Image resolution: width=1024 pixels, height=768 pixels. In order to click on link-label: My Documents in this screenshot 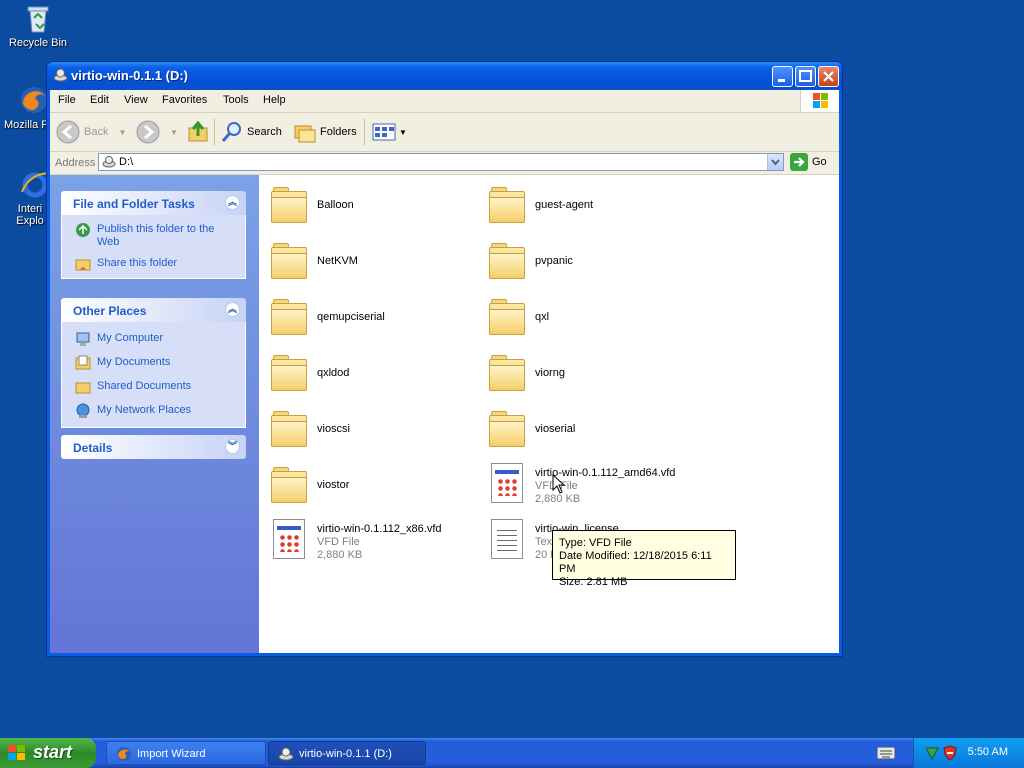, I will do `click(134, 362)`.